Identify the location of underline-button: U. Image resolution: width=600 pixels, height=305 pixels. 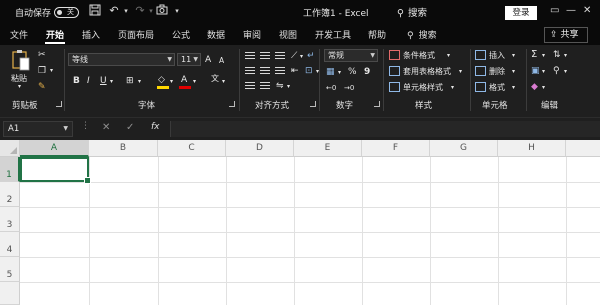
(103, 81).